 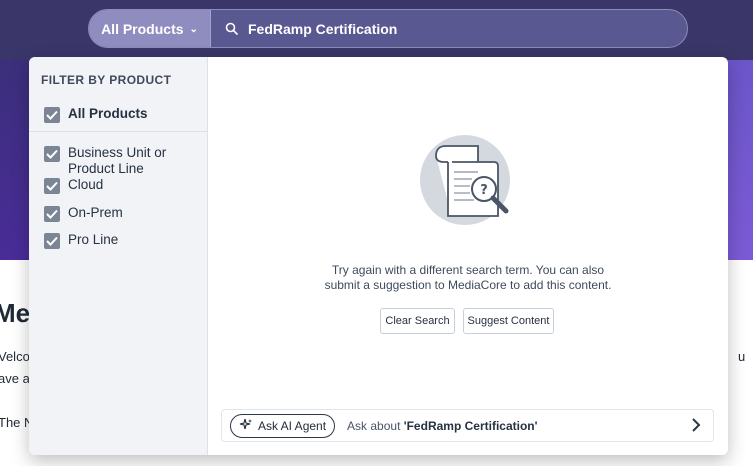 What do you see at coordinates (458, 28) in the screenshot?
I see `search-input` at bounding box center [458, 28].